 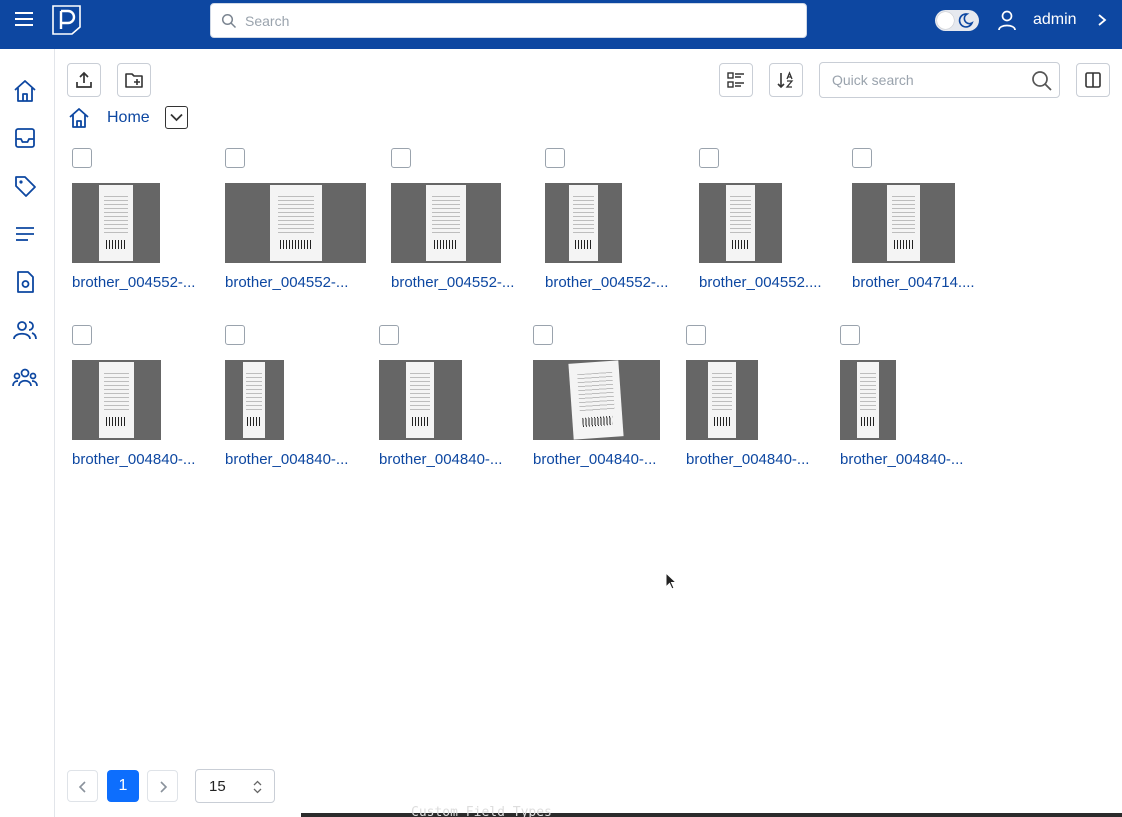 I want to click on sort-alpha-icon, so click(x=785, y=80).